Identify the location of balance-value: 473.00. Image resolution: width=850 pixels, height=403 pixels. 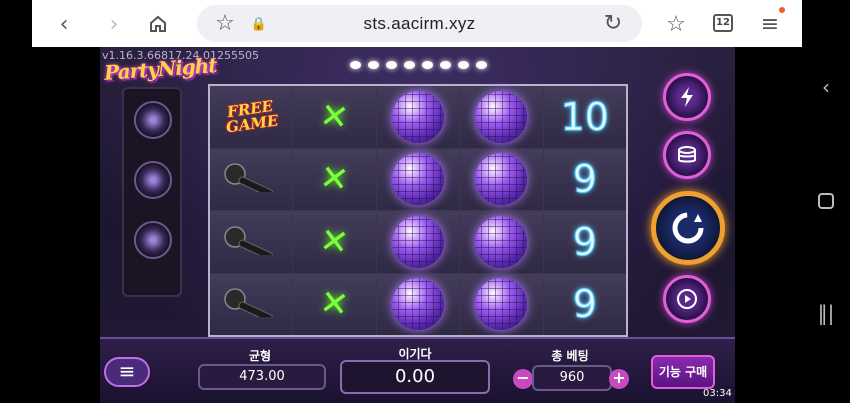
(262, 377).